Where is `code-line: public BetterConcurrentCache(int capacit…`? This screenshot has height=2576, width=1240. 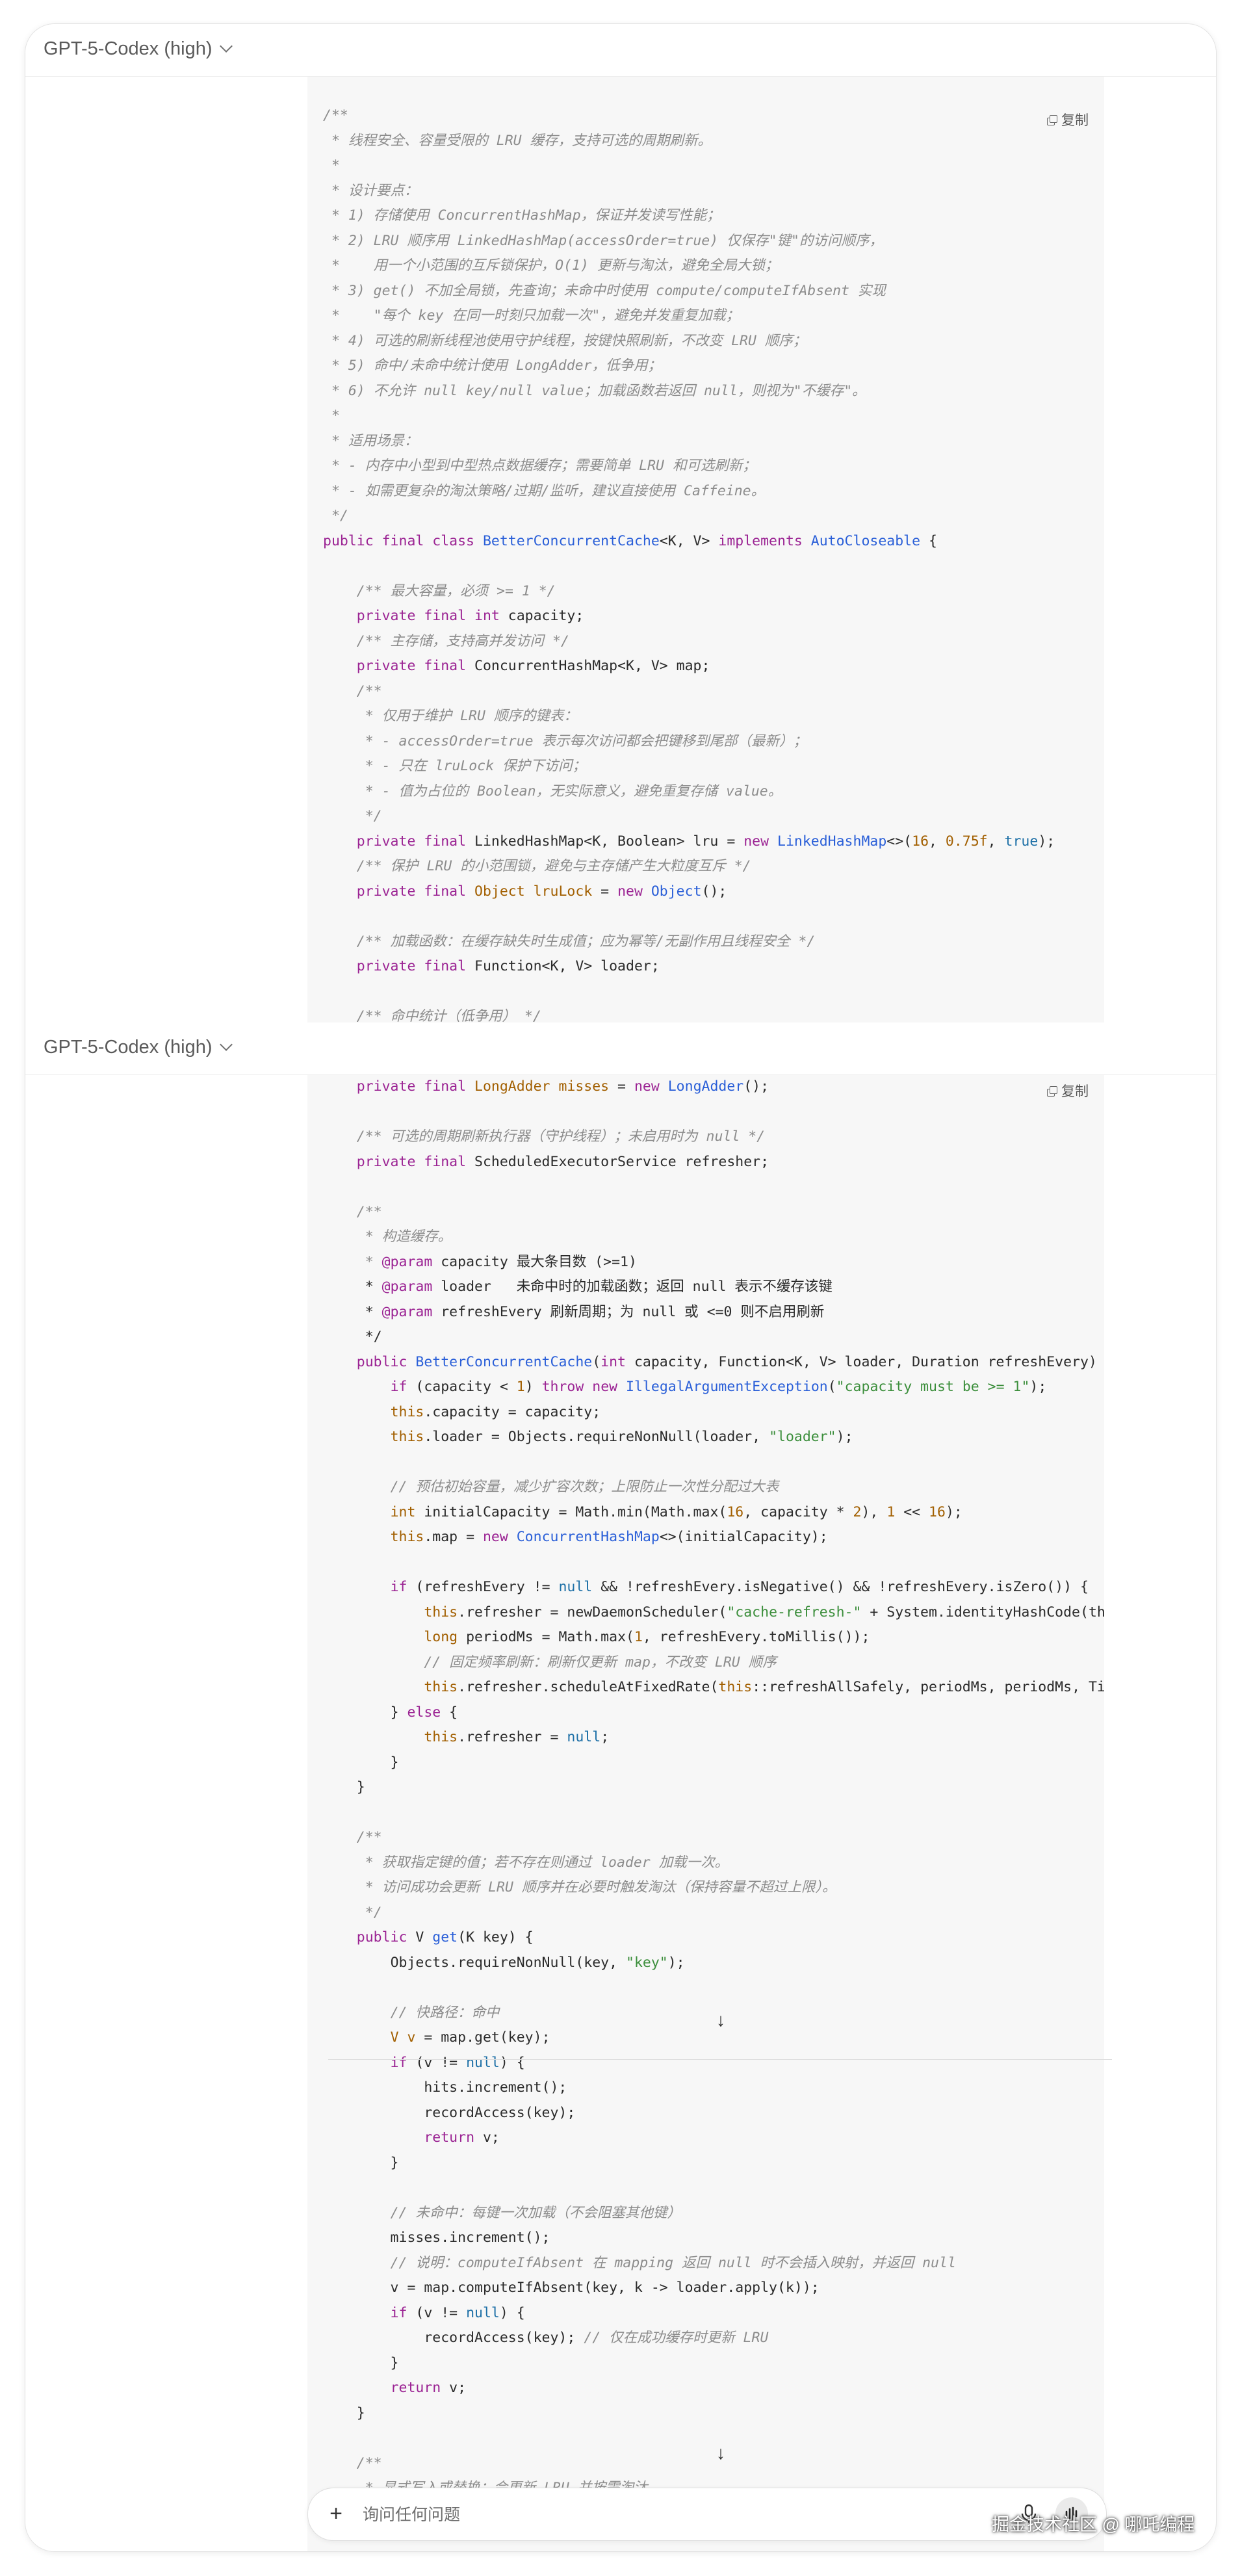 code-line: public BetterConcurrentCache(int capacit… is located at coordinates (714, 1362).